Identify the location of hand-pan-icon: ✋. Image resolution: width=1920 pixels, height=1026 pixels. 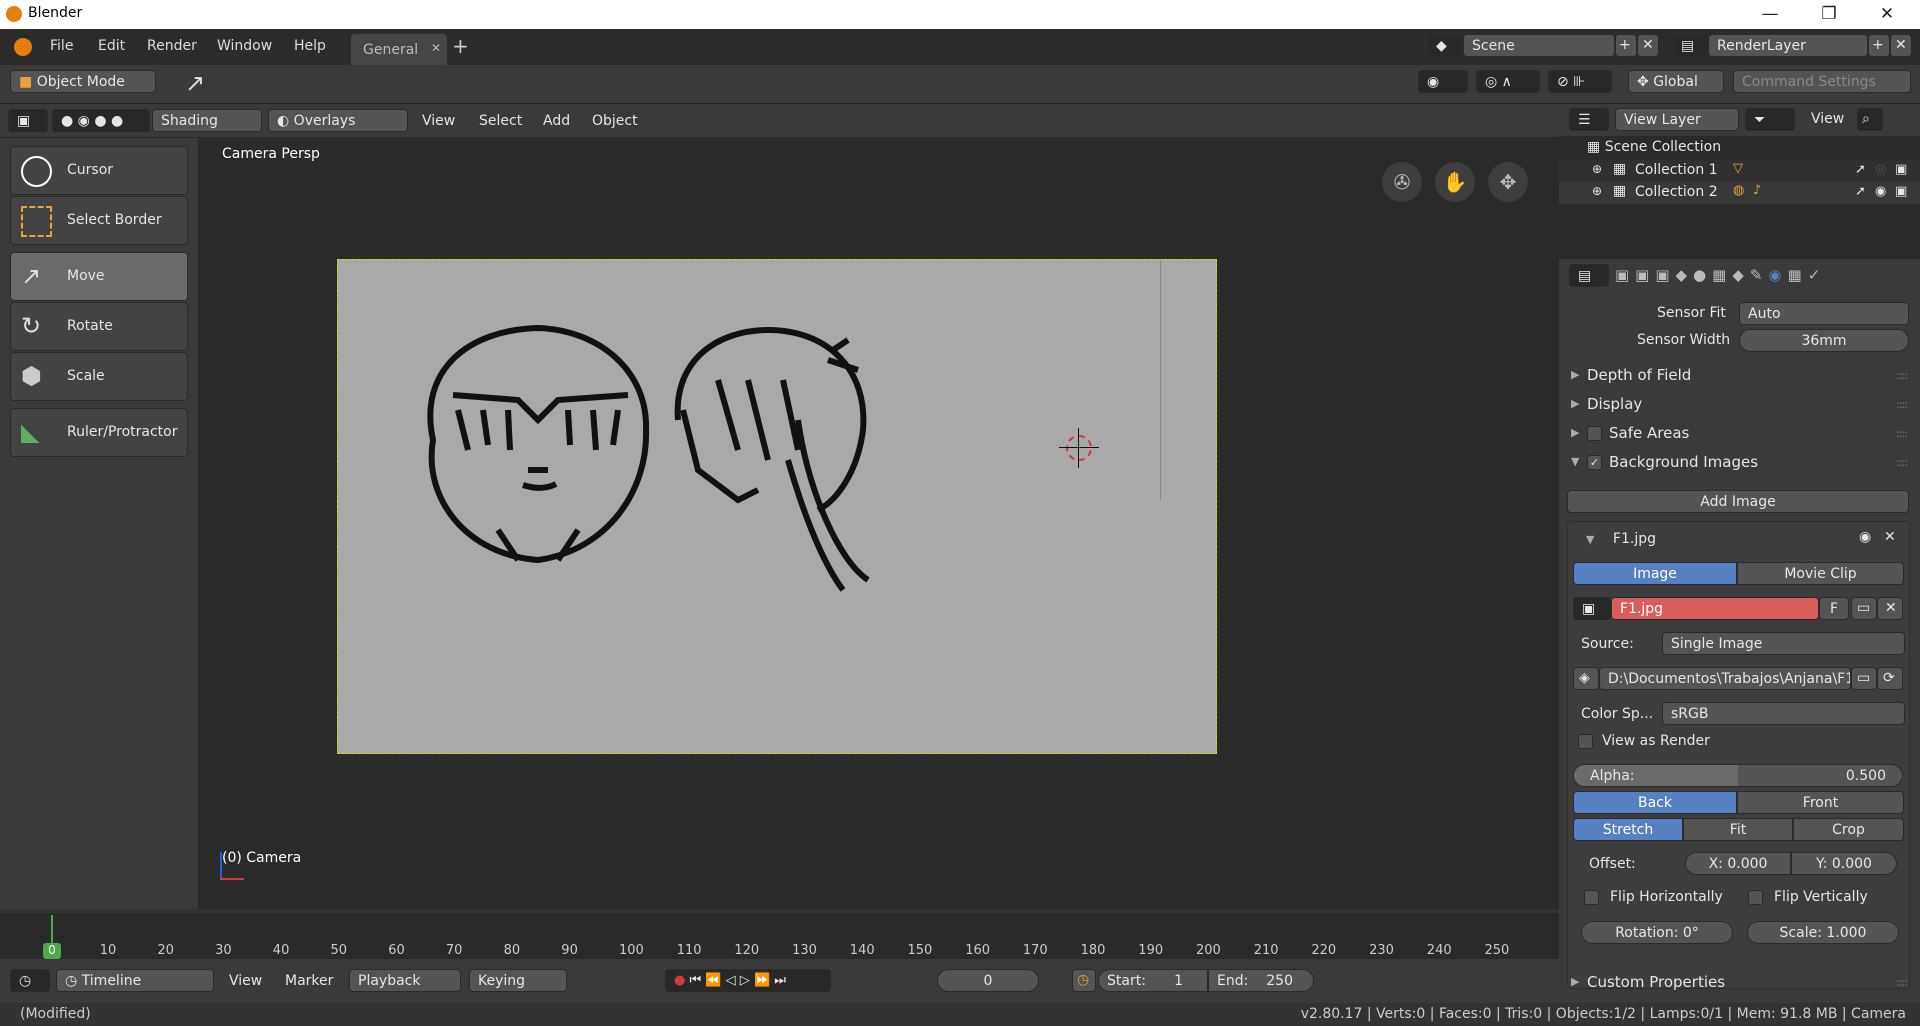
(1455, 182).